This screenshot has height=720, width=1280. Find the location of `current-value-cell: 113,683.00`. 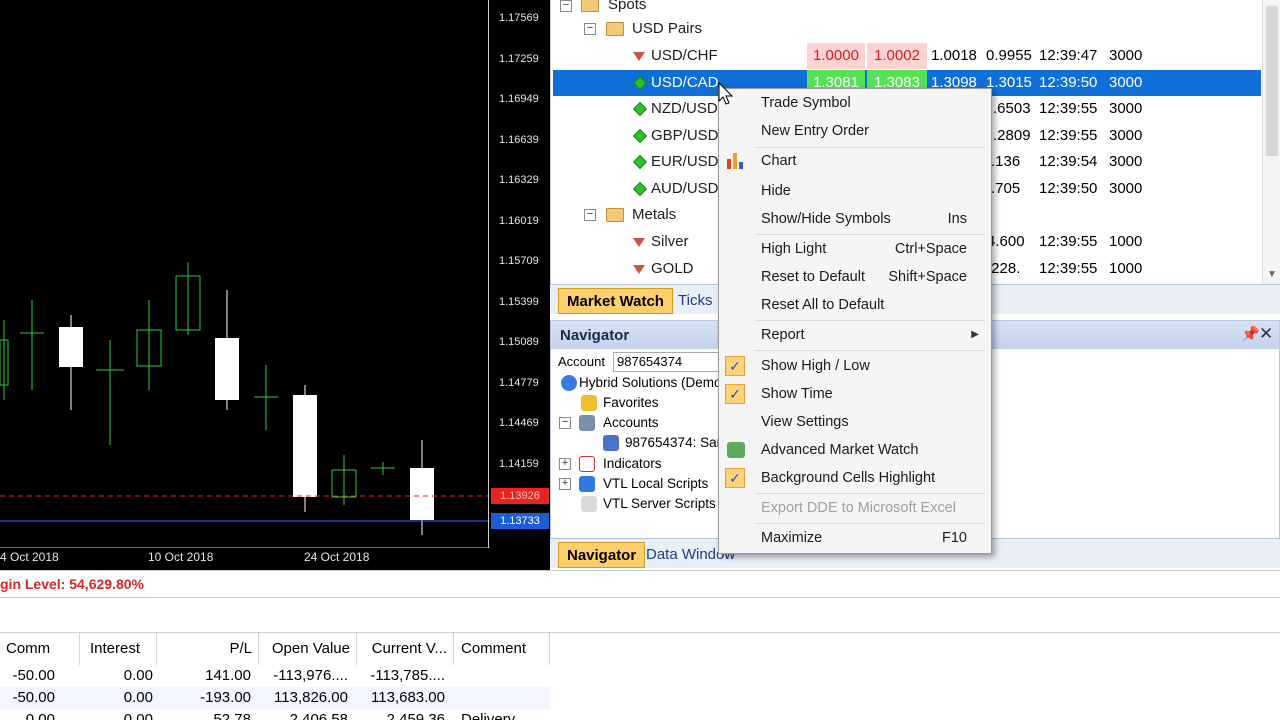

current-value-cell: 113,683.00 is located at coordinates (408, 697).